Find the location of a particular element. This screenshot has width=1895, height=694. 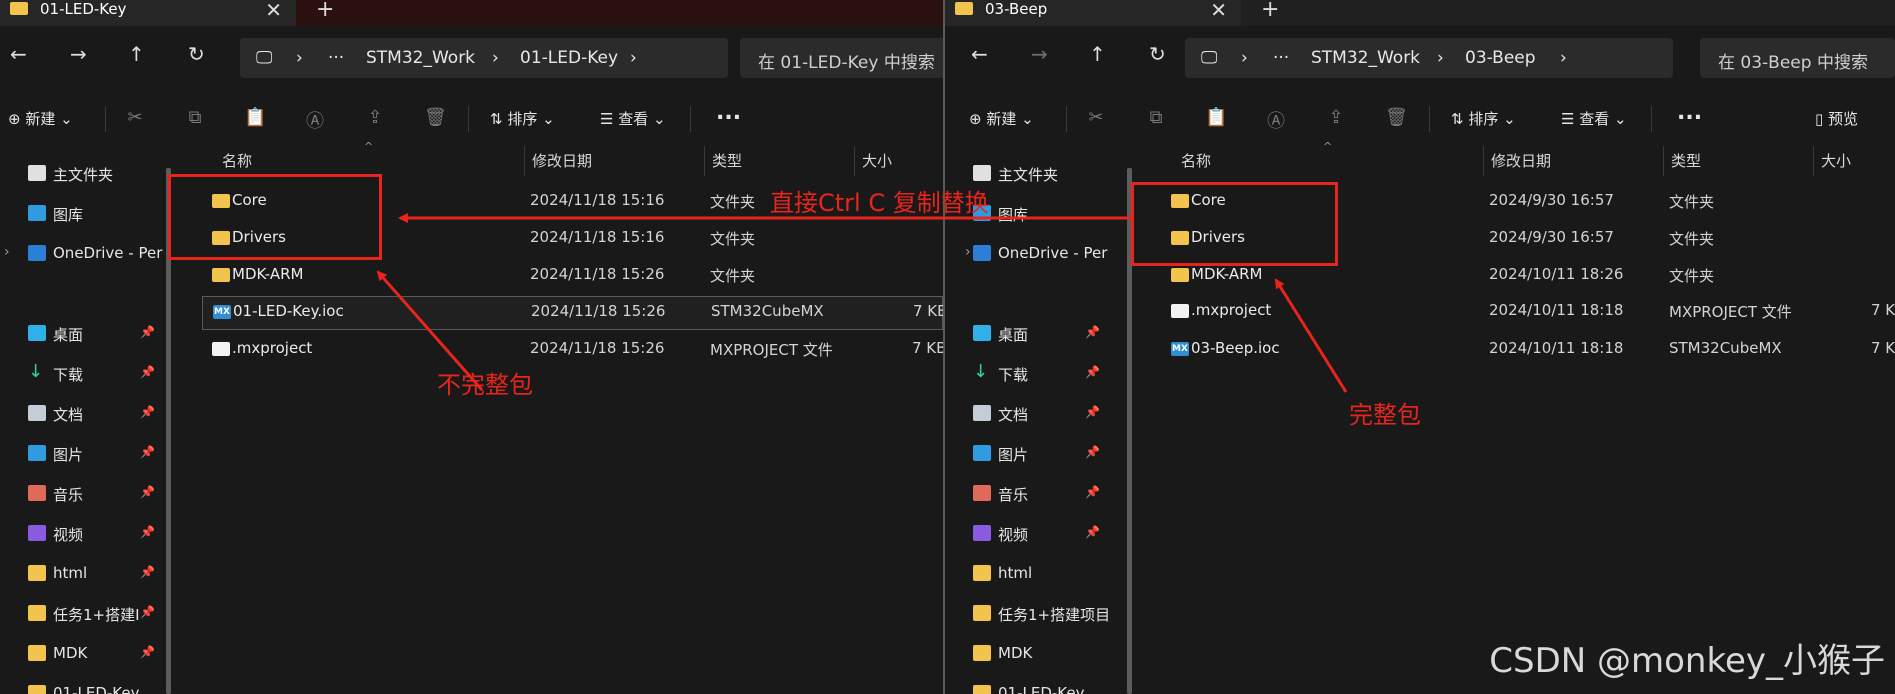

annotation-arrows is located at coordinates (862, 303).